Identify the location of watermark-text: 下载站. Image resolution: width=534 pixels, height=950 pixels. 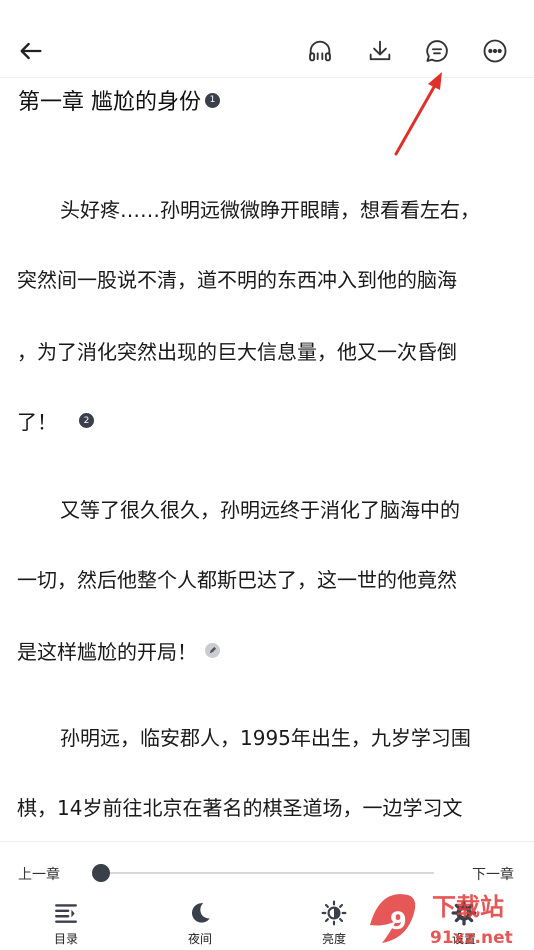
(468, 907).